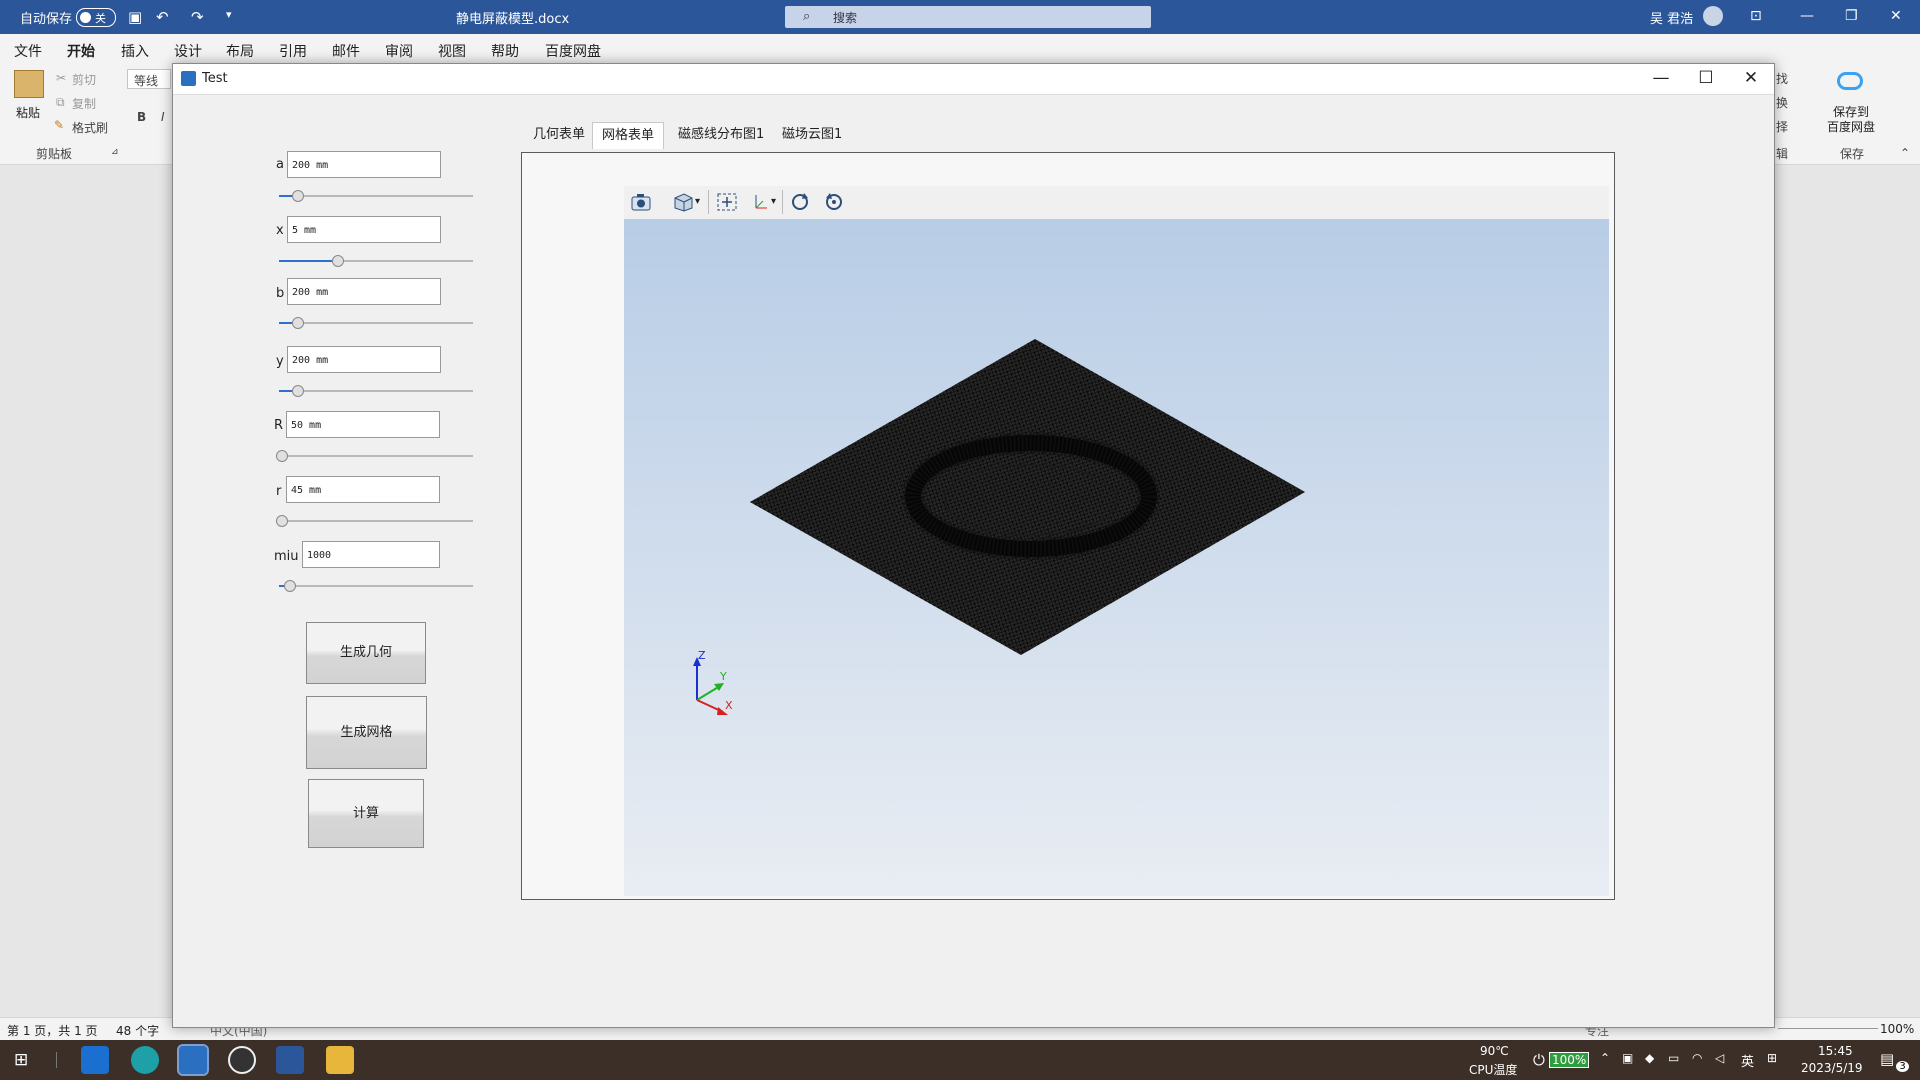  What do you see at coordinates (135, 17) in the screenshot?
I see `save-icon: ▣` at bounding box center [135, 17].